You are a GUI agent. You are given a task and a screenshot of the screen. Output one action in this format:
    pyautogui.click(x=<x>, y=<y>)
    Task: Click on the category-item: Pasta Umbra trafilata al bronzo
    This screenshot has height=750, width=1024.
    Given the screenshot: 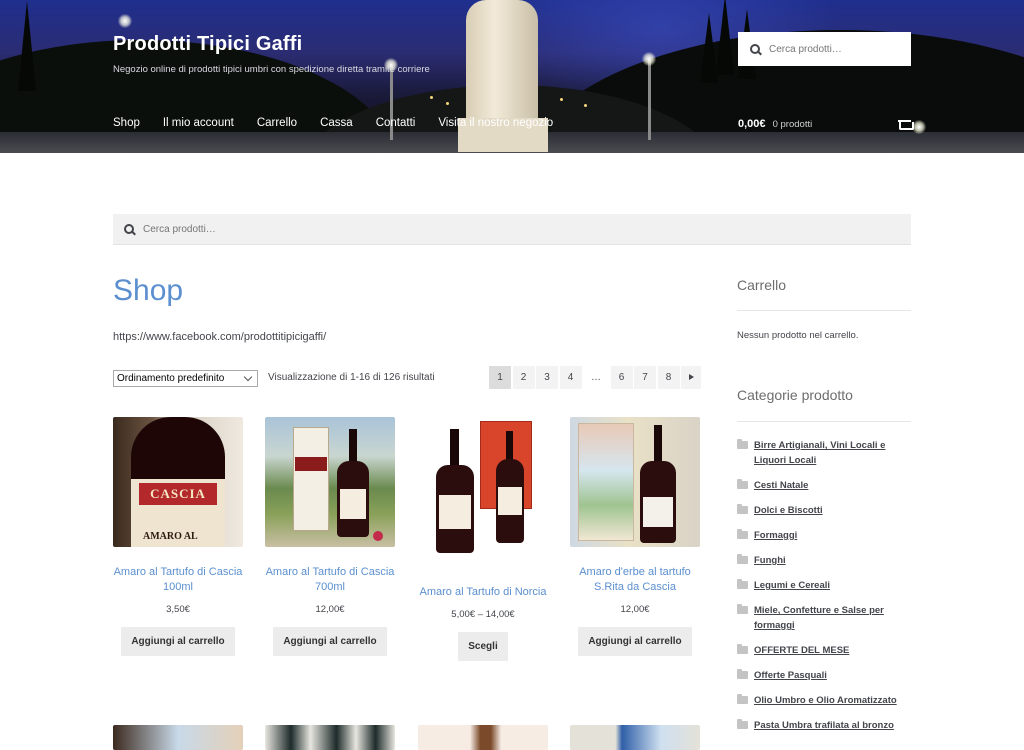 What is the action you would take?
    pyautogui.click(x=824, y=725)
    